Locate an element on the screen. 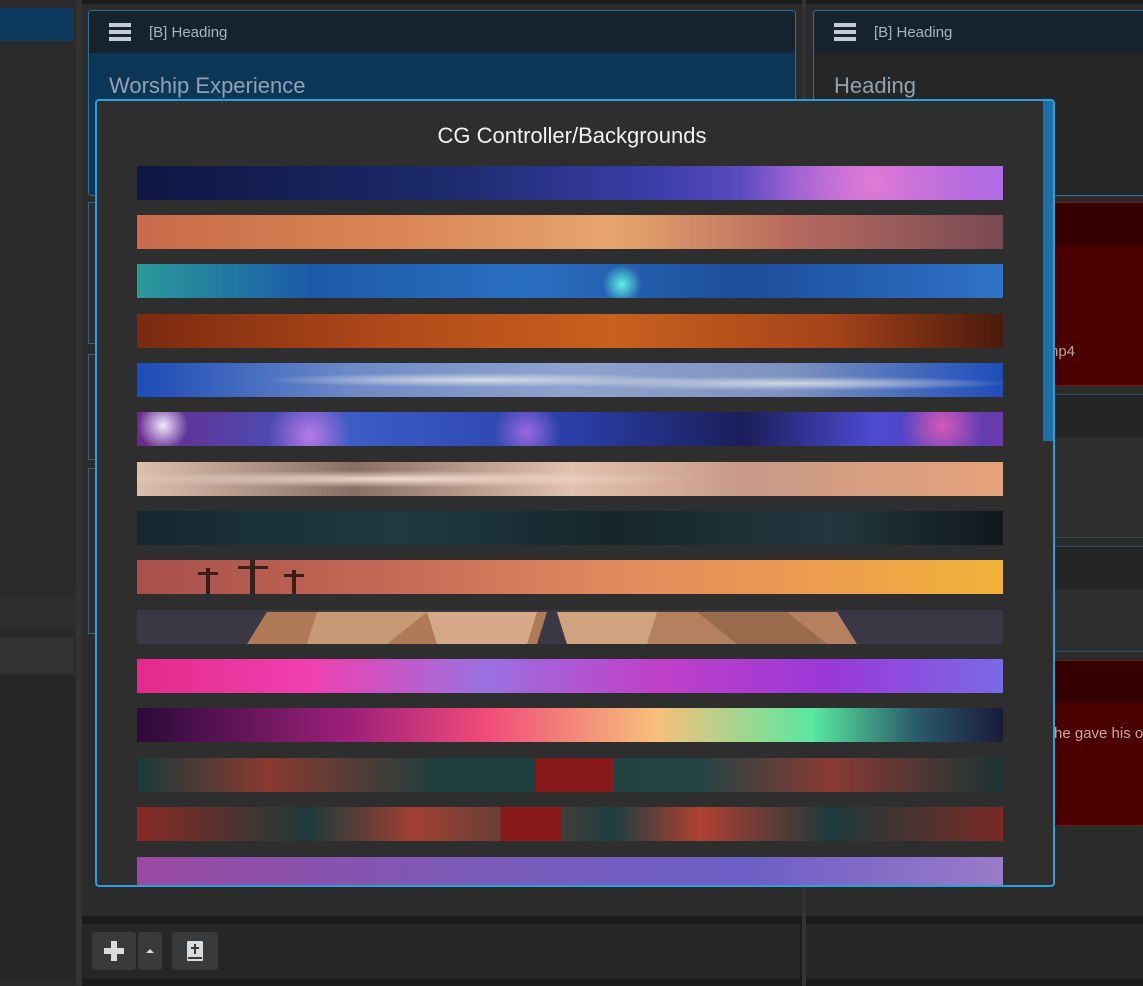 This screenshot has height=986, width=1143. bottom-toolbar is located at coordinates (441, 951).